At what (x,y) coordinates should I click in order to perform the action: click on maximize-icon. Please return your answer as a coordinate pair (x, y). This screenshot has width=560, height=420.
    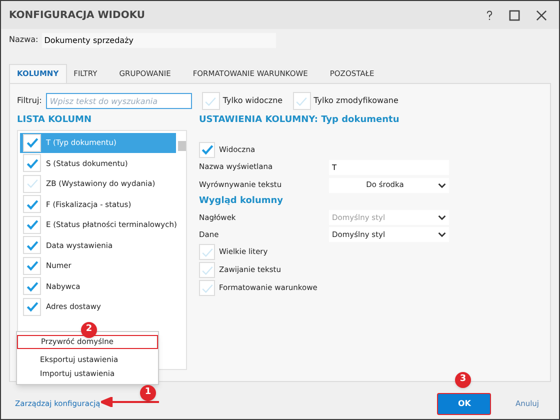
    Looking at the image, I should click on (514, 15).